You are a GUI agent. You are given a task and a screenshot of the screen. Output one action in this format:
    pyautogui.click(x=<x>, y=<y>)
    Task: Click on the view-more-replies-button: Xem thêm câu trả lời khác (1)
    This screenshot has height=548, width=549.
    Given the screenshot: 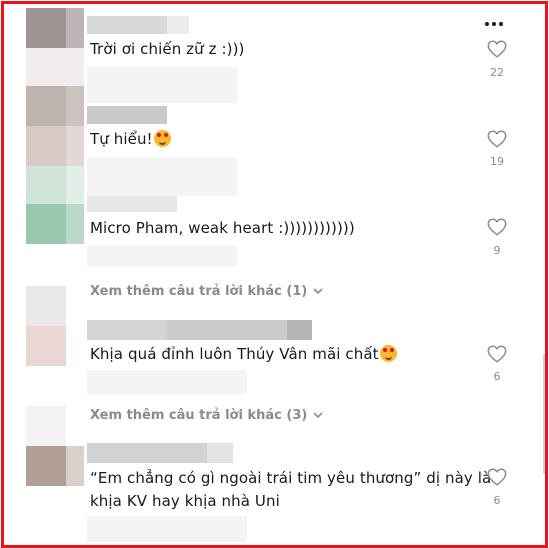 What is the action you would take?
    pyautogui.click(x=206, y=291)
    